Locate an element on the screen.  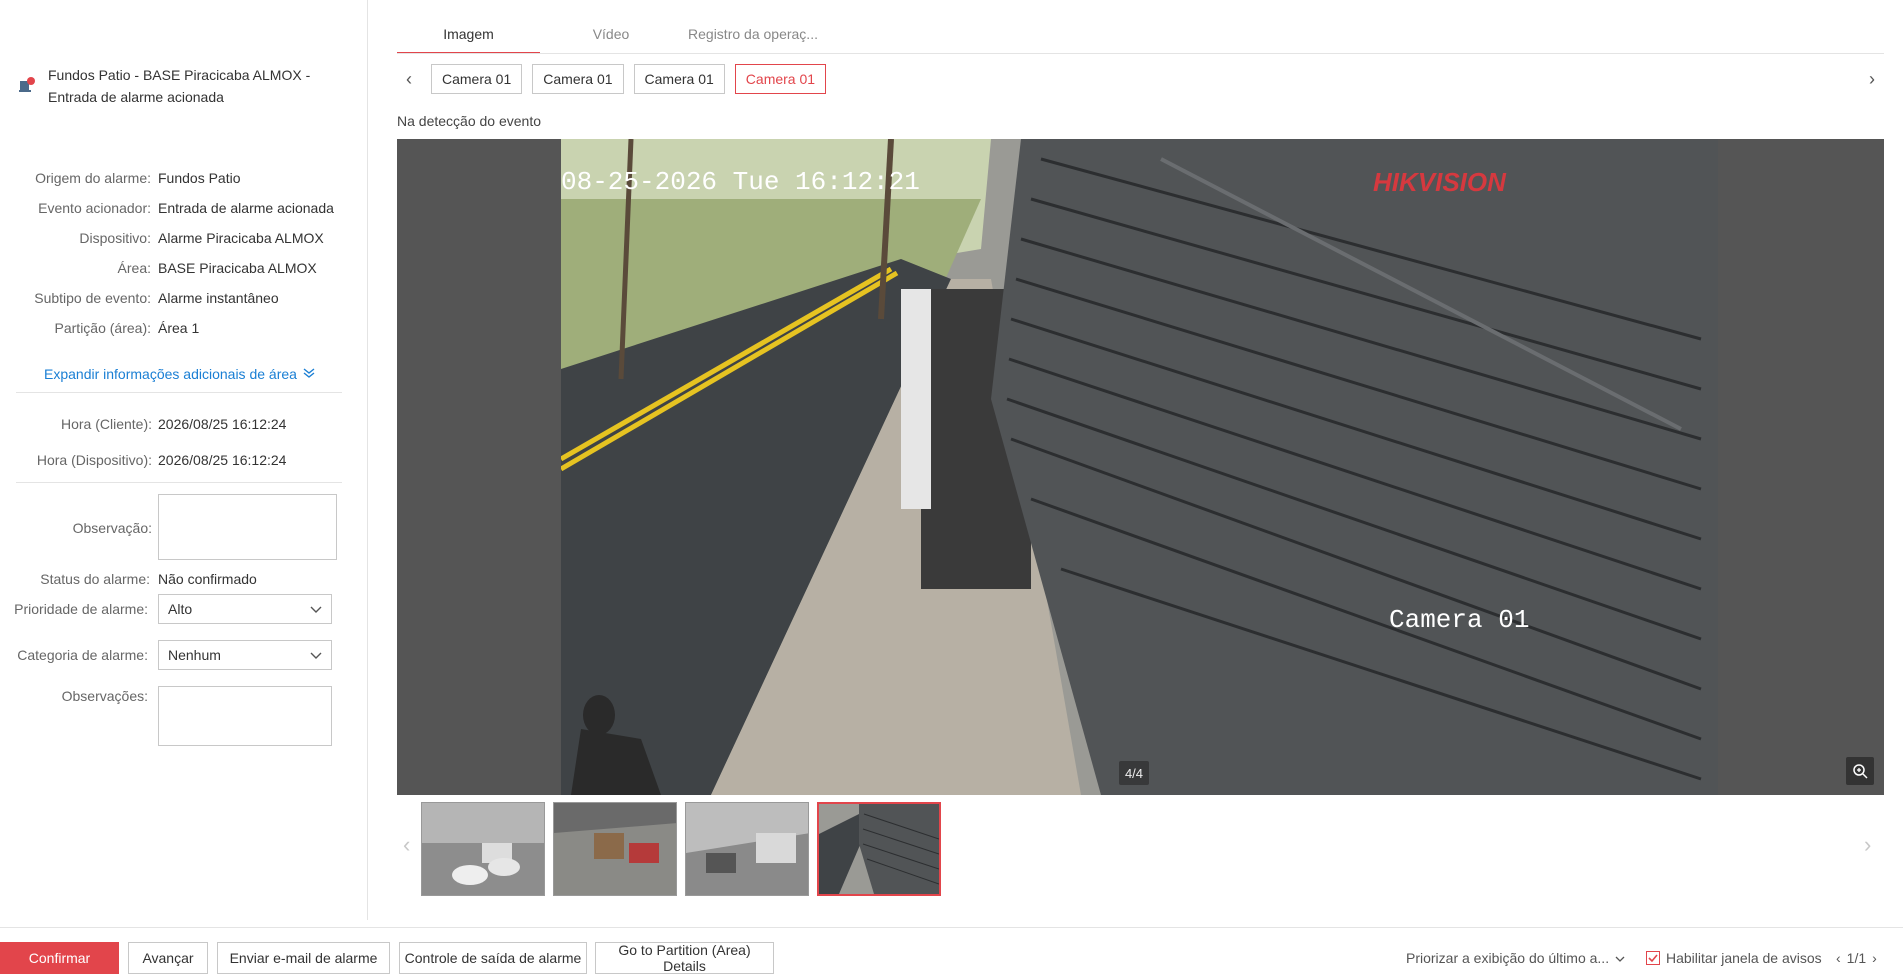
expand-area-info-link: Expandir informações adicionais de área is located at coordinates (179, 374).